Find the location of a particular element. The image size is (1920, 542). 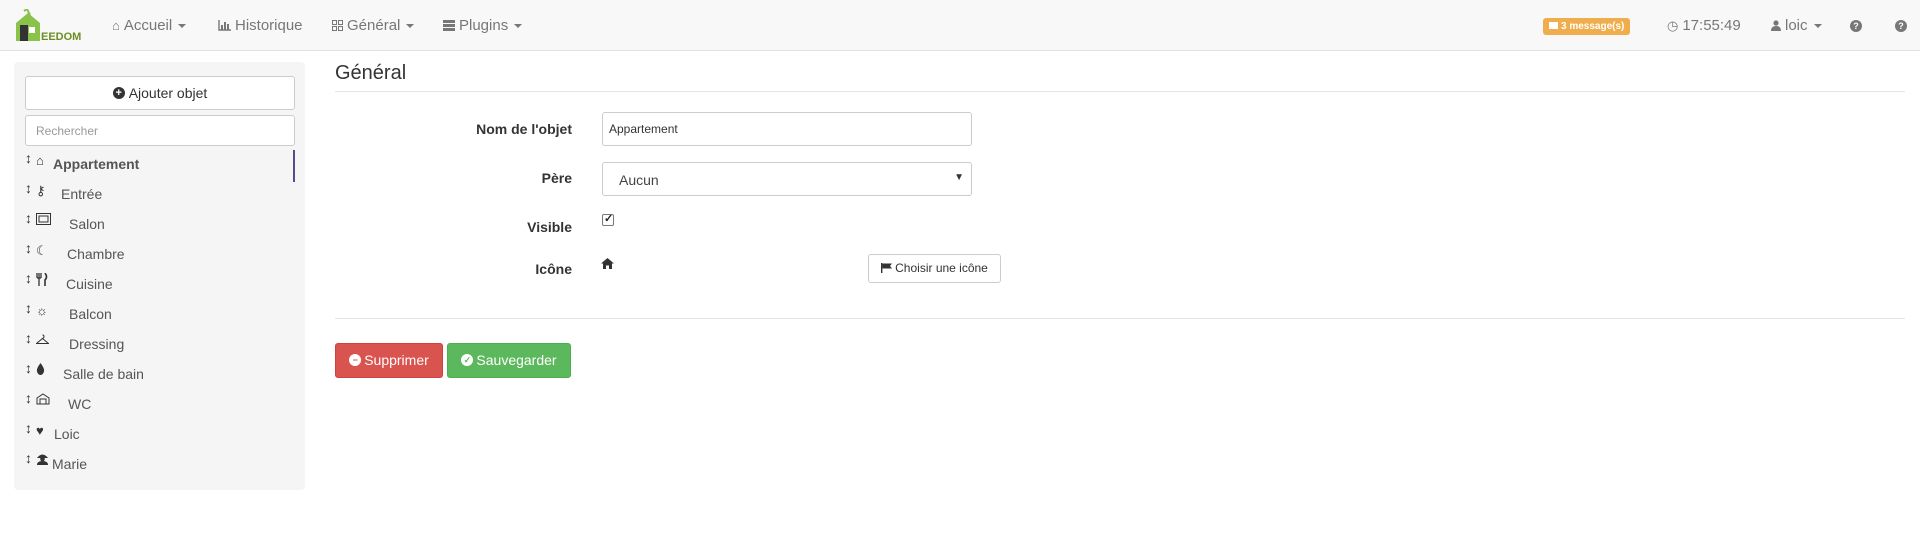

tree-item-marie: ↕ Marie is located at coordinates (154, 465).